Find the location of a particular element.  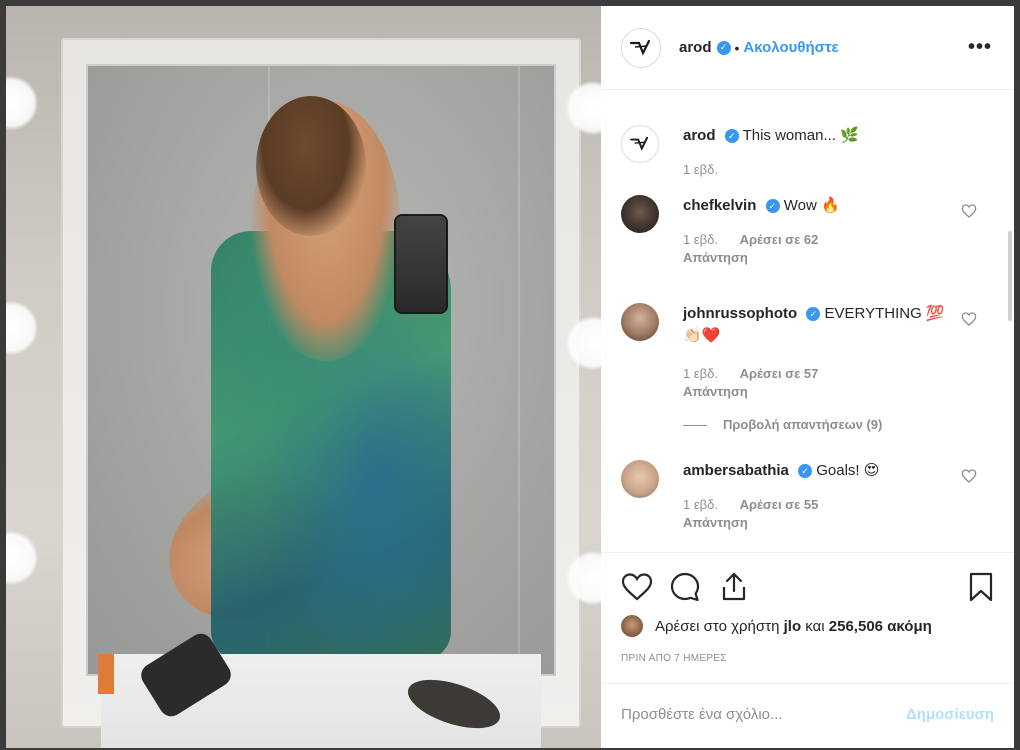

comment-likes: Αρέσει σε 57 is located at coordinates (779, 373).